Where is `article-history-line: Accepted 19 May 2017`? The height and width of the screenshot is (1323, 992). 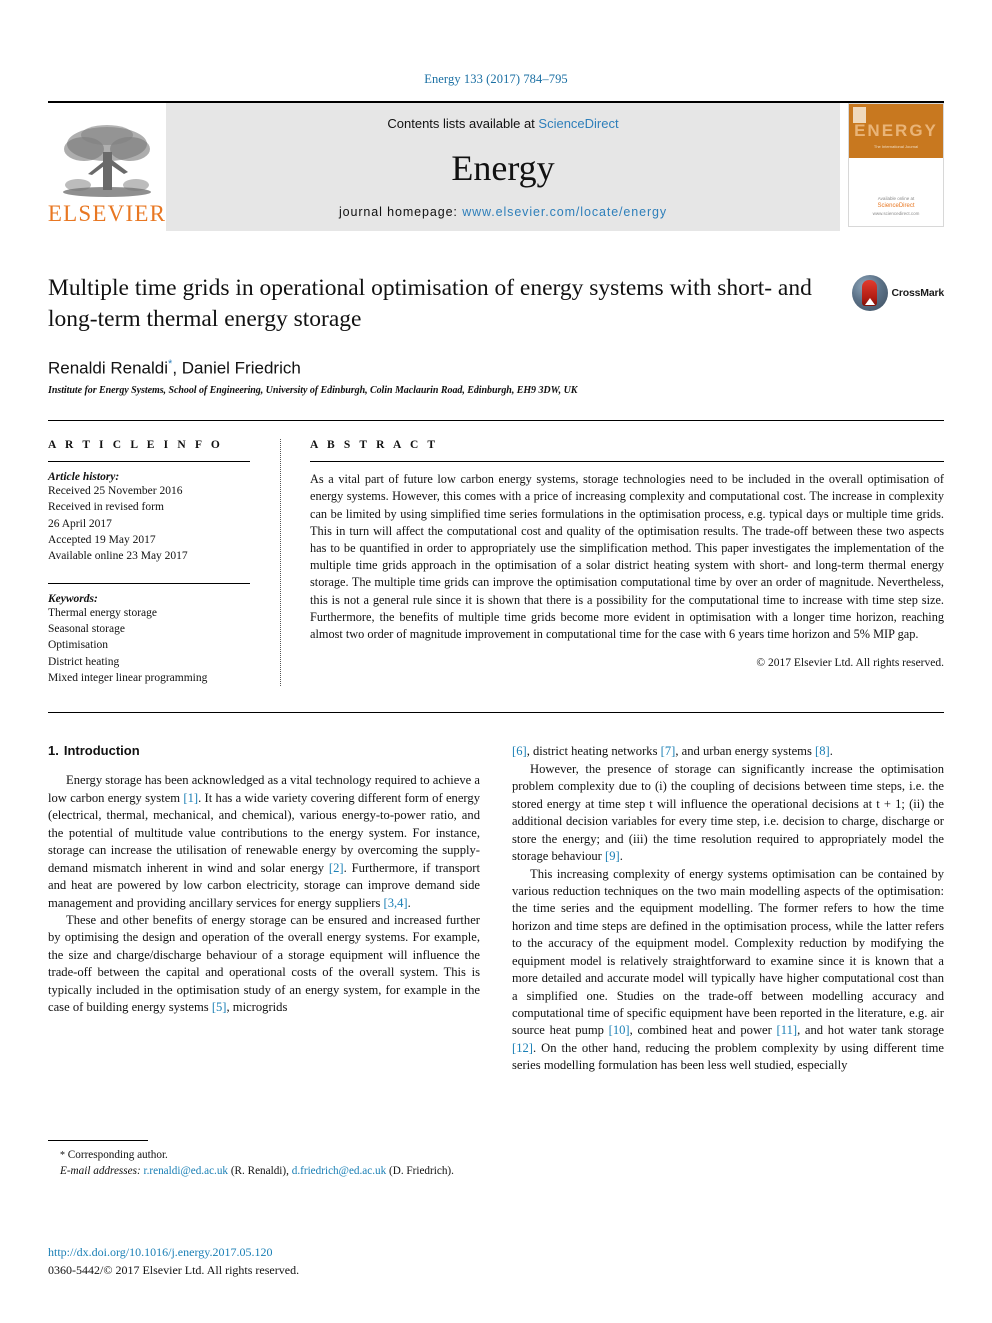
article-history-line: Accepted 19 May 2017 is located at coordinates (102, 540).